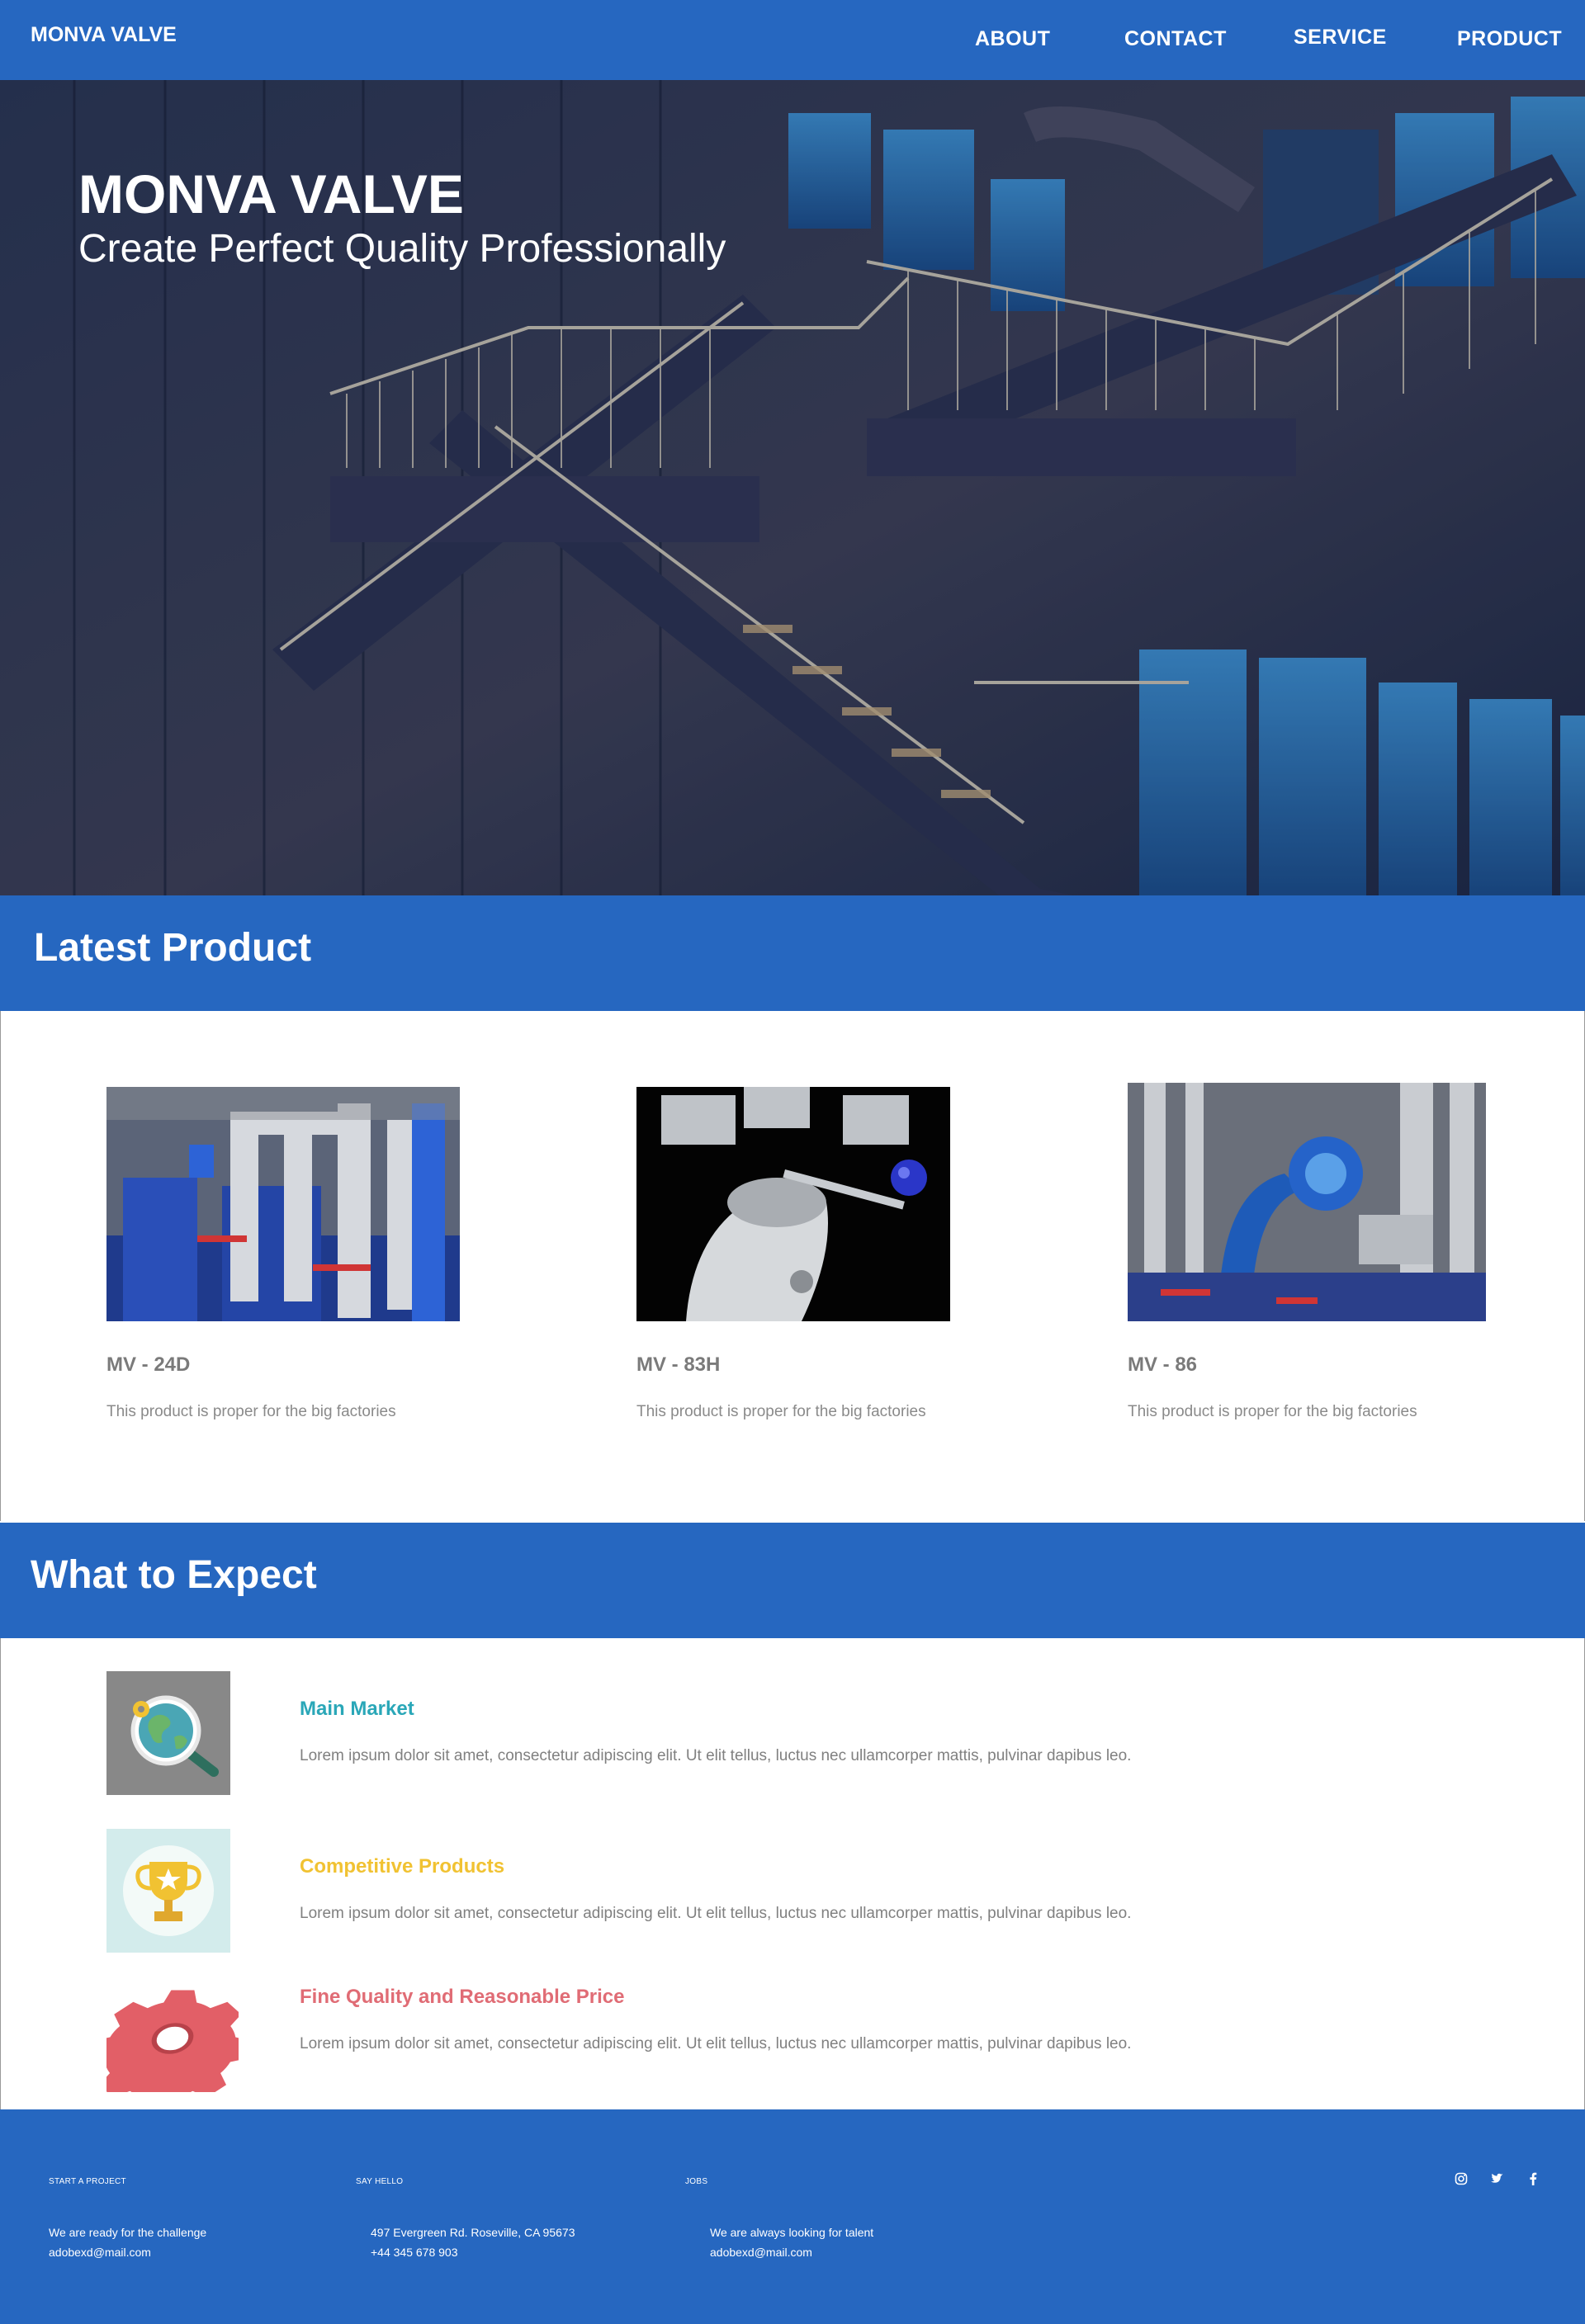 Image resolution: width=1585 pixels, height=2324 pixels. Describe the element at coordinates (174, 1575) in the screenshot. I see `what-to-expect-heading: What to Expect` at that location.